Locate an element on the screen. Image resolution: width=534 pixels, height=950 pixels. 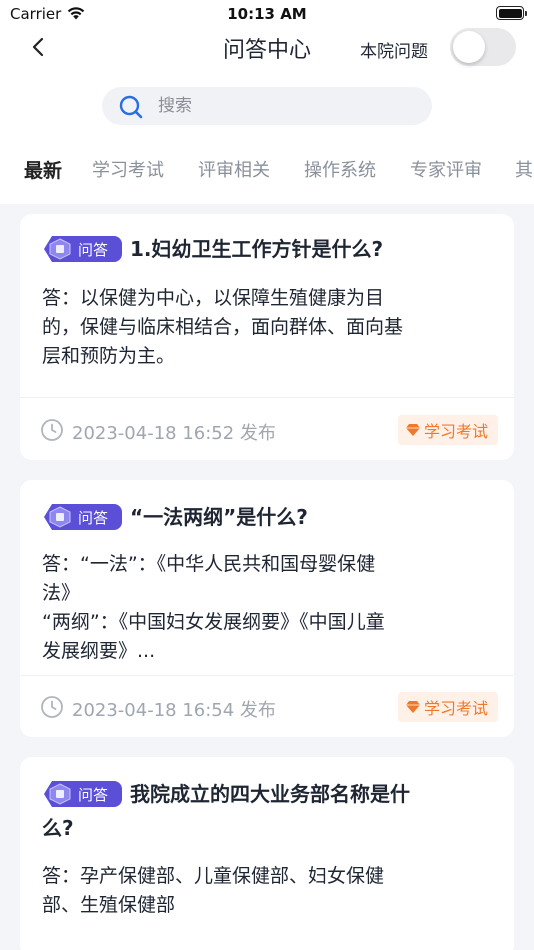
category-tabs: 最新 学习考试 评审相关 操作系统 专家评审 其 is located at coordinates (279, 171).